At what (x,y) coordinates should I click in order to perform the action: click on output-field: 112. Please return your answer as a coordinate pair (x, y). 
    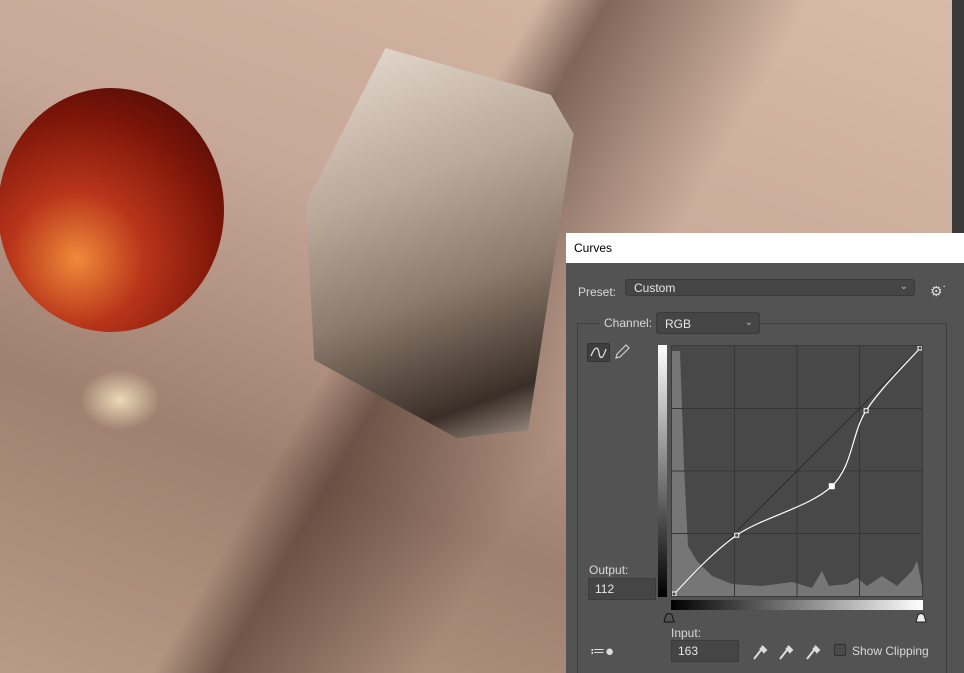
    Looking at the image, I should click on (622, 589).